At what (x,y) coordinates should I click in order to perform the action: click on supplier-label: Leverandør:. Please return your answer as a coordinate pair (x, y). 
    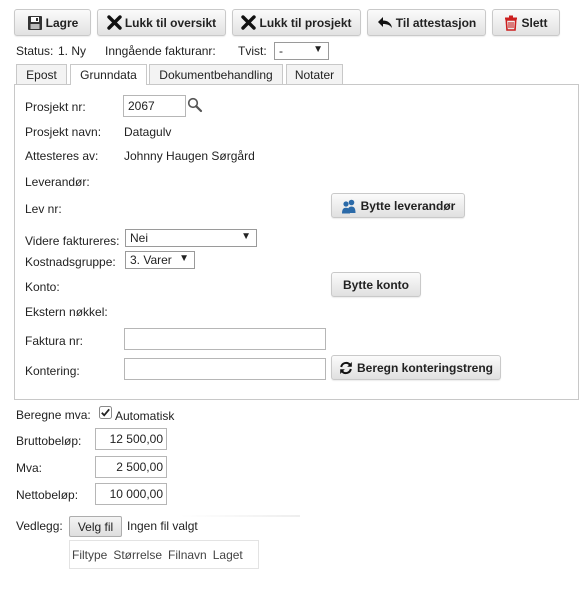
    Looking at the image, I should click on (57, 182).